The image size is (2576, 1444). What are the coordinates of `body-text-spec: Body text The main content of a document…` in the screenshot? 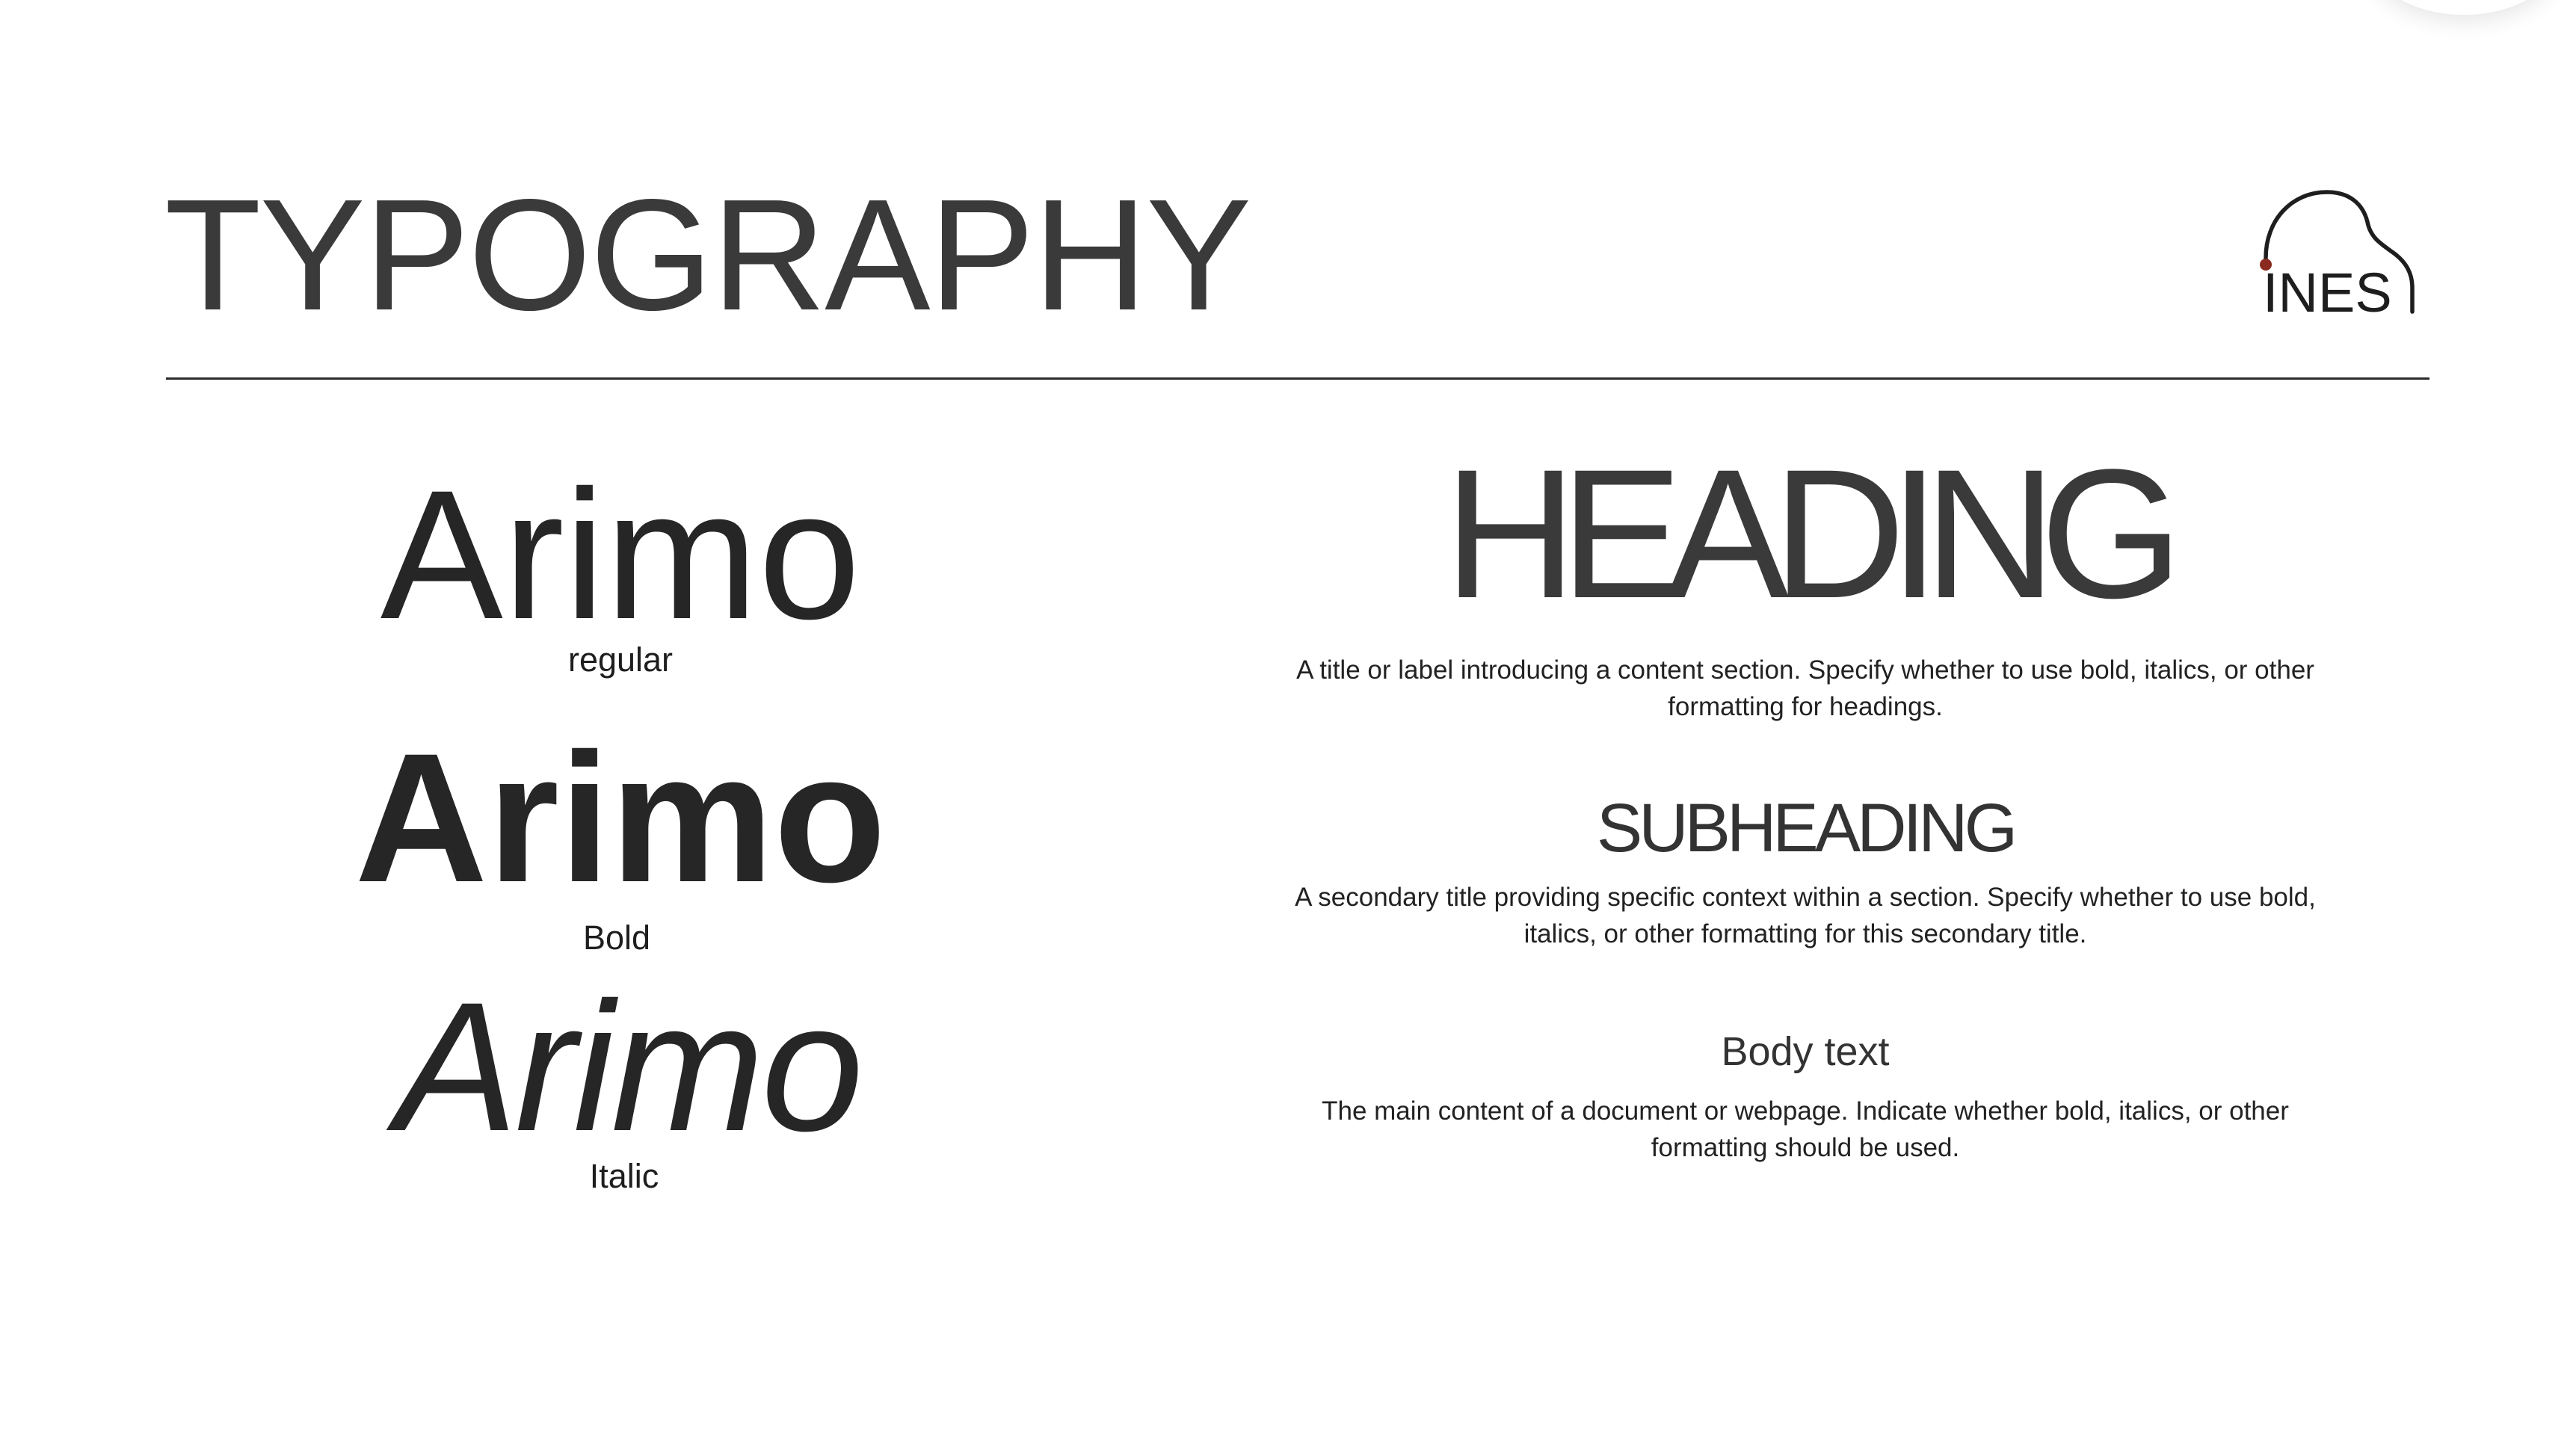 It's located at (1805, 1099).